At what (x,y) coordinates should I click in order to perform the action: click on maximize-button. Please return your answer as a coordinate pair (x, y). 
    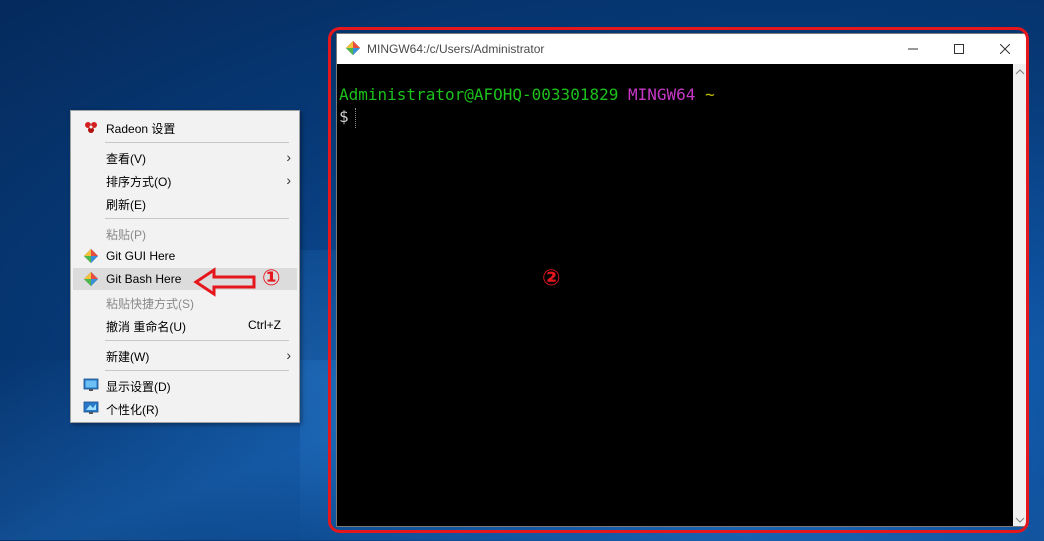
    Looking at the image, I should click on (959, 49).